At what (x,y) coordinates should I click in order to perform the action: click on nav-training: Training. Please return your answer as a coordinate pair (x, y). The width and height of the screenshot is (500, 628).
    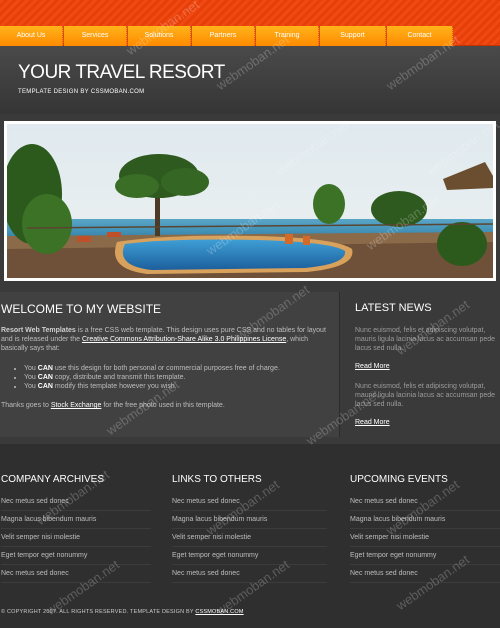
    Looking at the image, I should click on (287, 36).